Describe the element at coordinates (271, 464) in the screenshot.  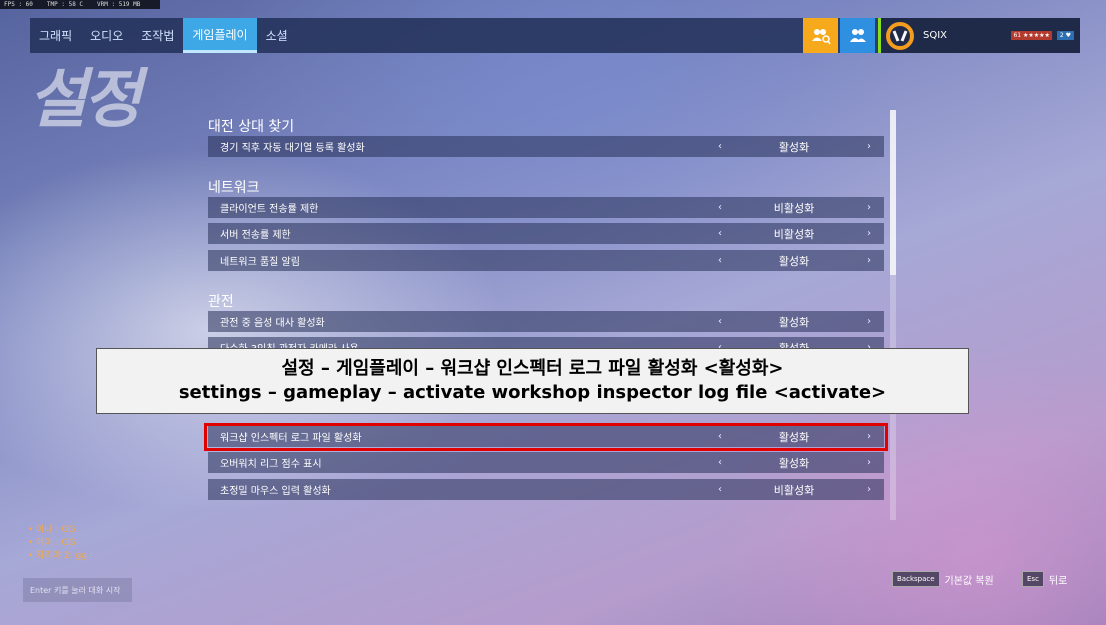
I see `setting-label: 오버워치 리그 점수 표시` at that location.